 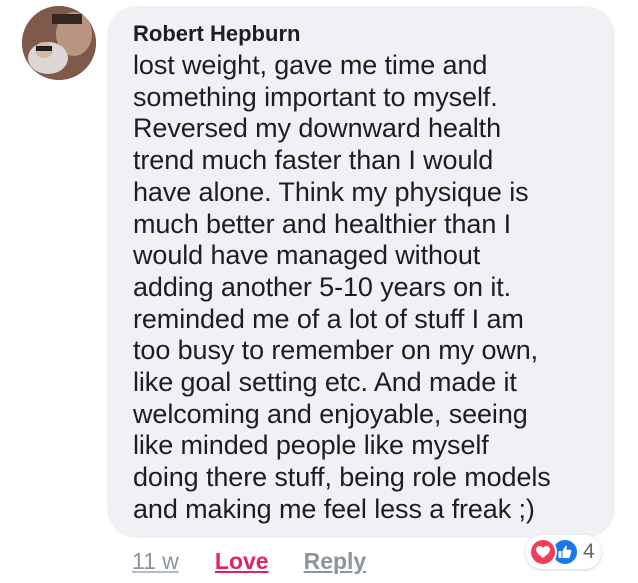 What do you see at coordinates (317, 128) in the screenshot?
I see `comment-text-line: Reversed my downward health` at bounding box center [317, 128].